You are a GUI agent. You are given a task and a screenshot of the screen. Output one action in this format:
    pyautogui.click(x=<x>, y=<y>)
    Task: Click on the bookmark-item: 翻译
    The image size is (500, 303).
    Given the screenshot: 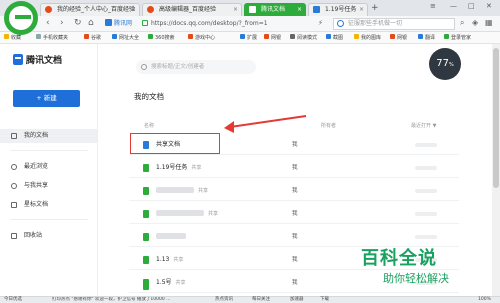 What is the action you would take?
    pyautogui.click(x=426, y=38)
    